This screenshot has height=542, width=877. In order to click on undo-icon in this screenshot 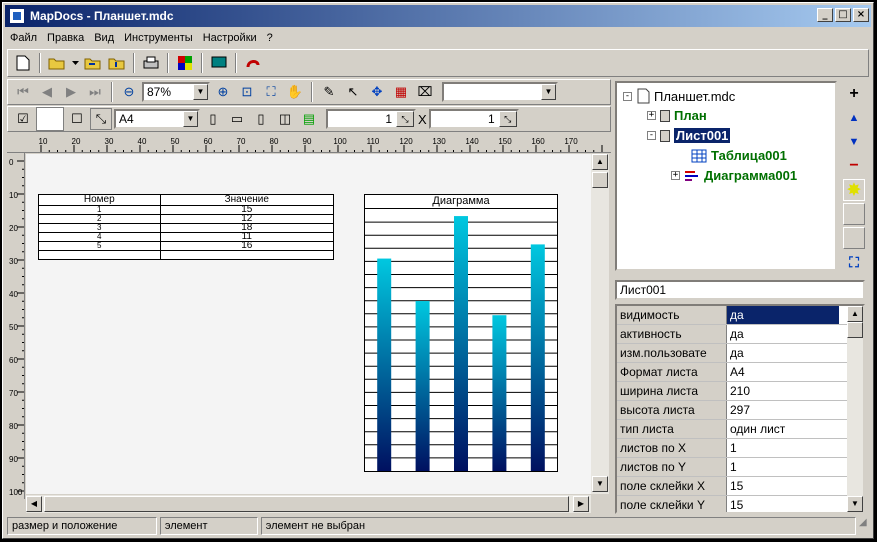, I will do `click(253, 63)`.